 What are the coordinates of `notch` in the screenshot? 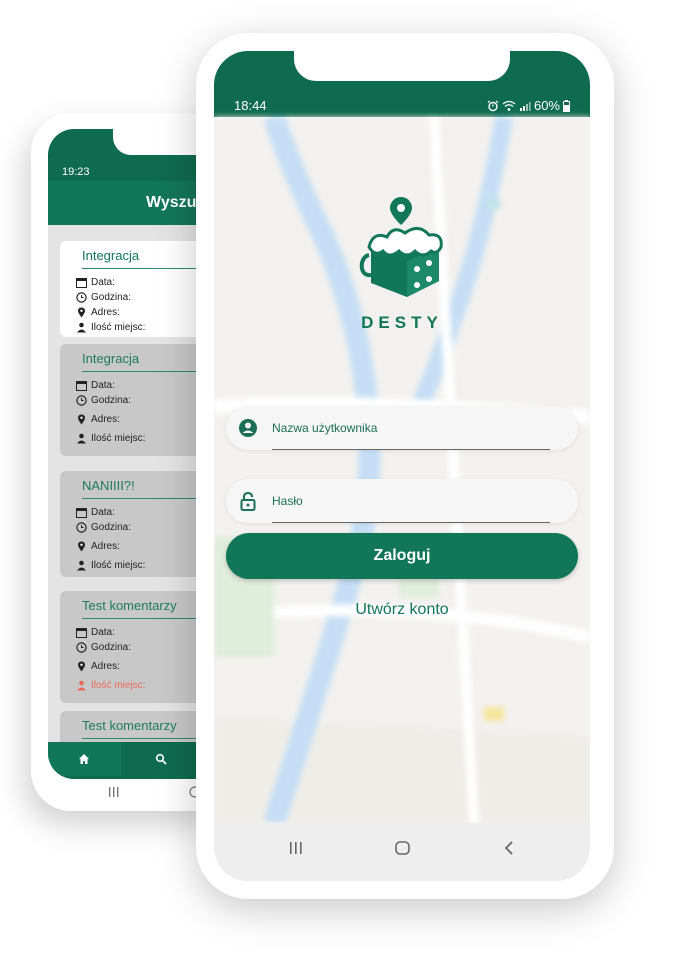 It's located at (402, 66).